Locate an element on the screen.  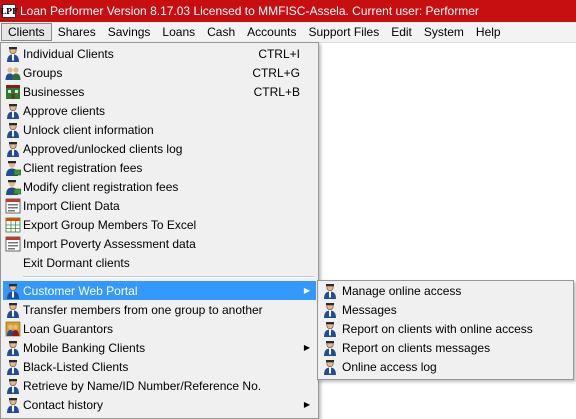
menu-item-label: Manage online access is located at coordinates (402, 290).